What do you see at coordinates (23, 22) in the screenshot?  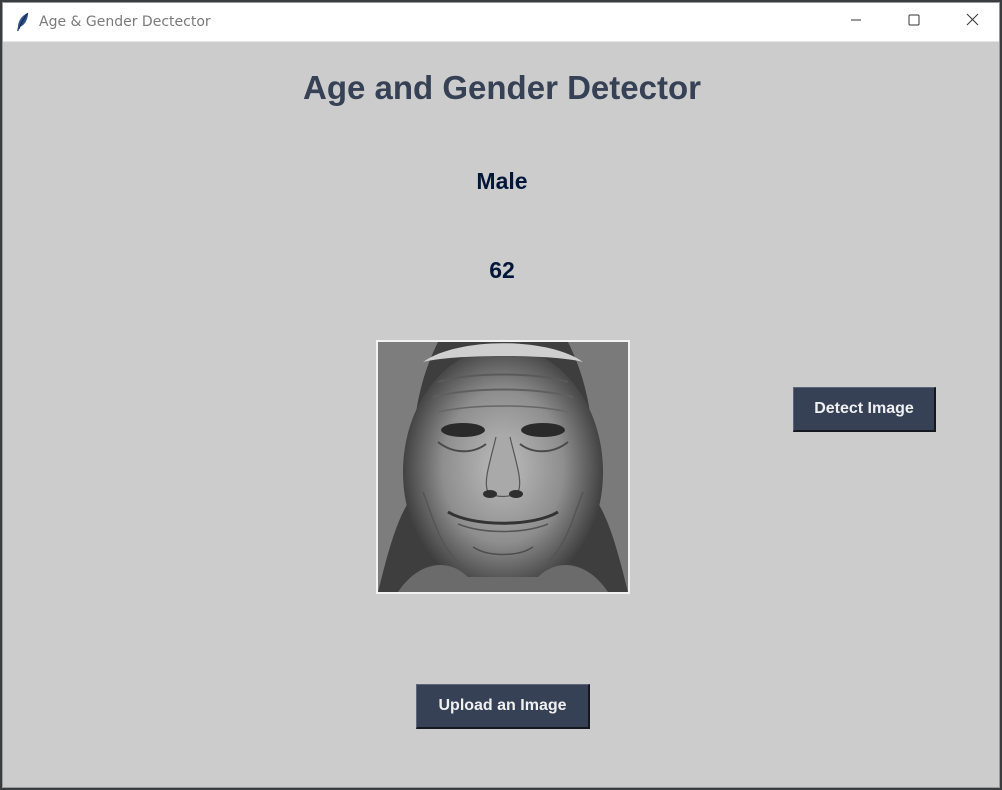 I see `feather-icon` at bounding box center [23, 22].